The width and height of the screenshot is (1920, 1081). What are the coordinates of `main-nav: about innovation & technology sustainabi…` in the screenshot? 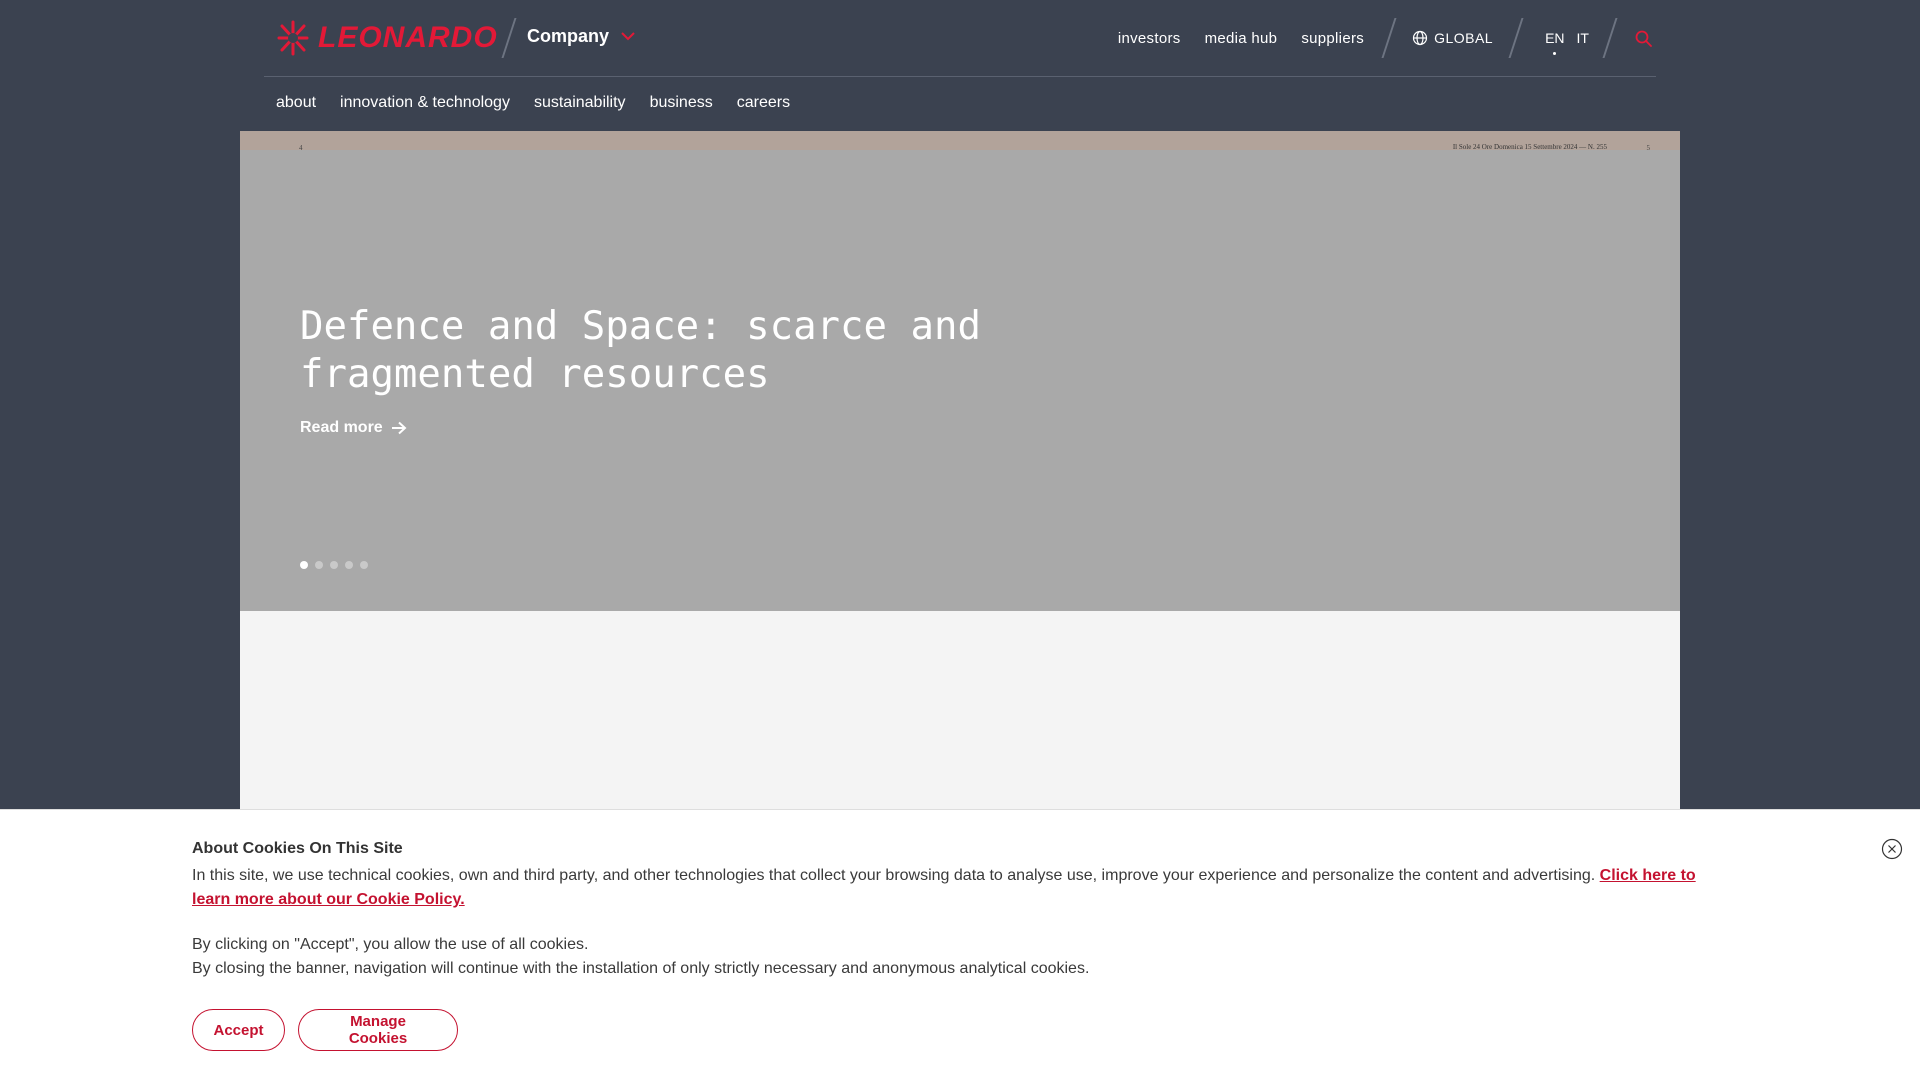 It's located at (533, 103).